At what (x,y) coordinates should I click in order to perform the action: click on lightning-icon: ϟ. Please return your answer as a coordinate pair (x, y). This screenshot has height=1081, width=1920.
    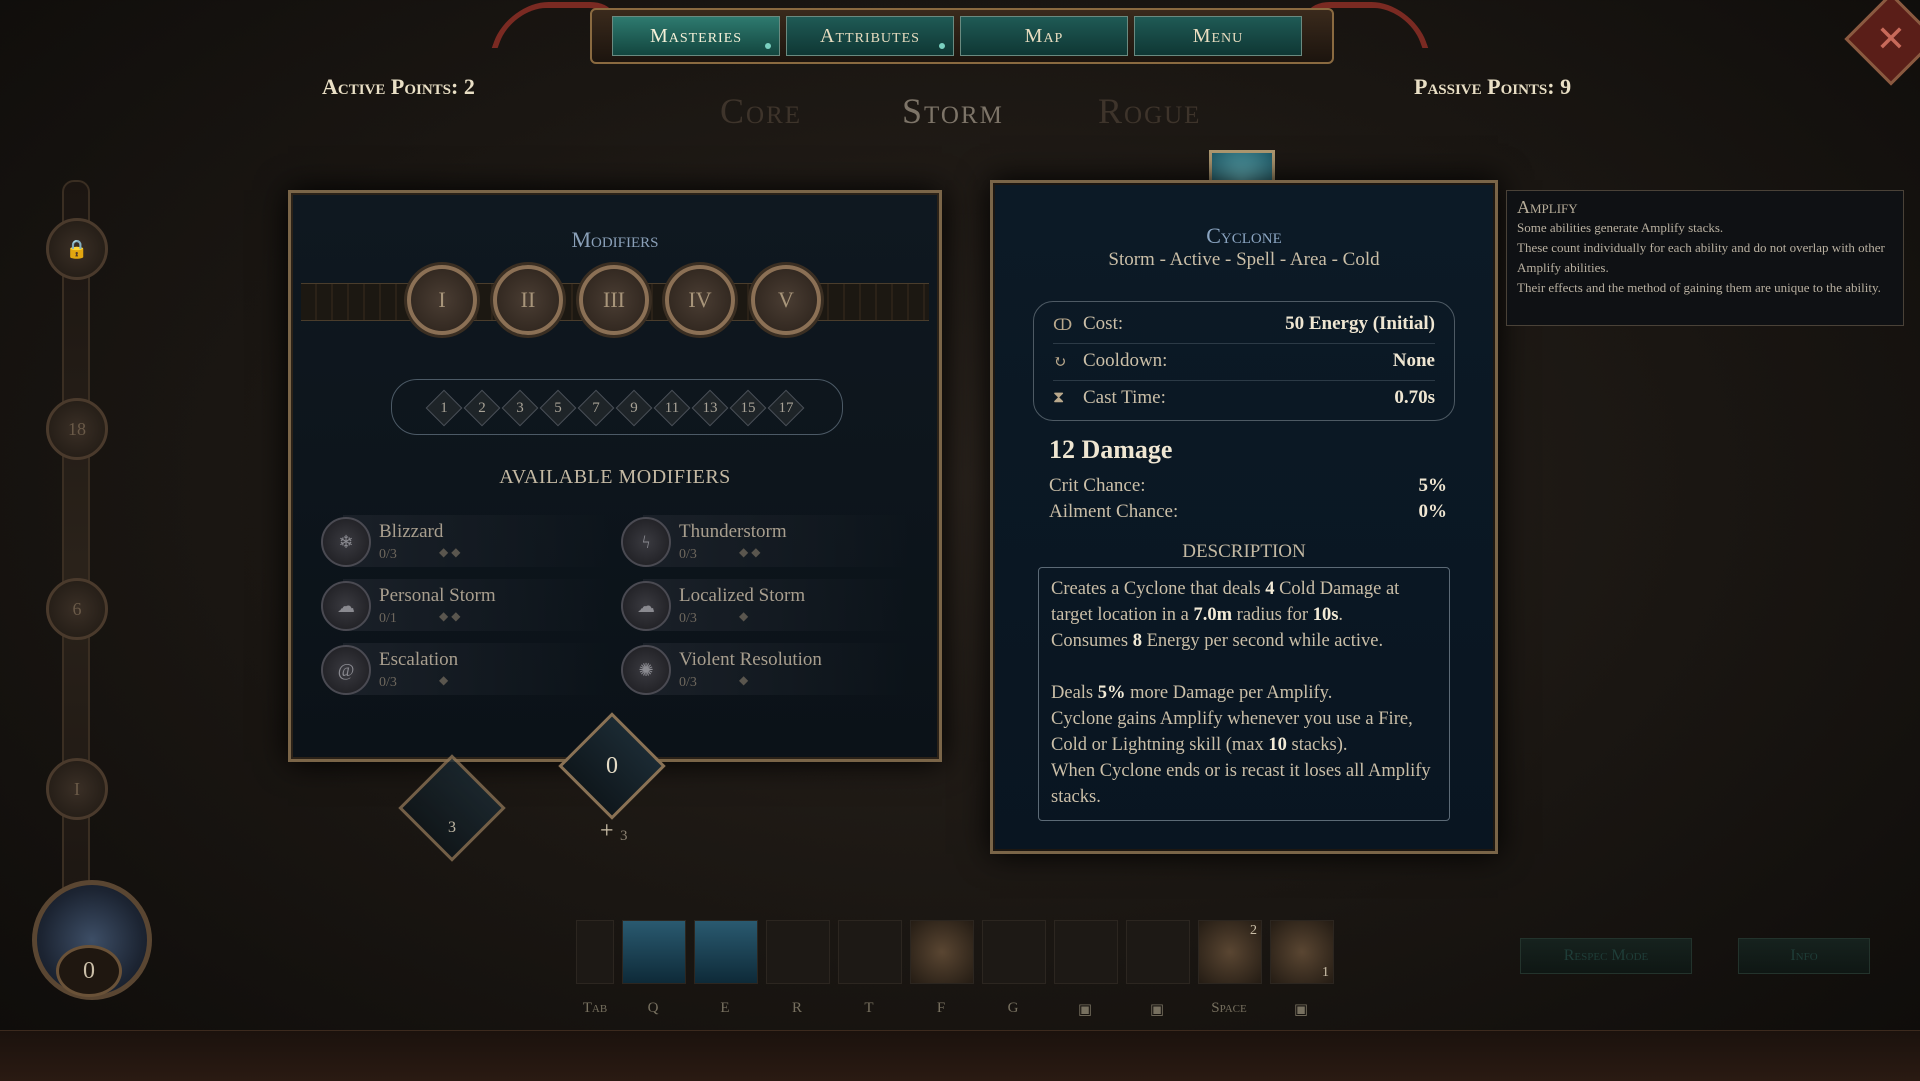
    Looking at the image, I should click on (646, 542).